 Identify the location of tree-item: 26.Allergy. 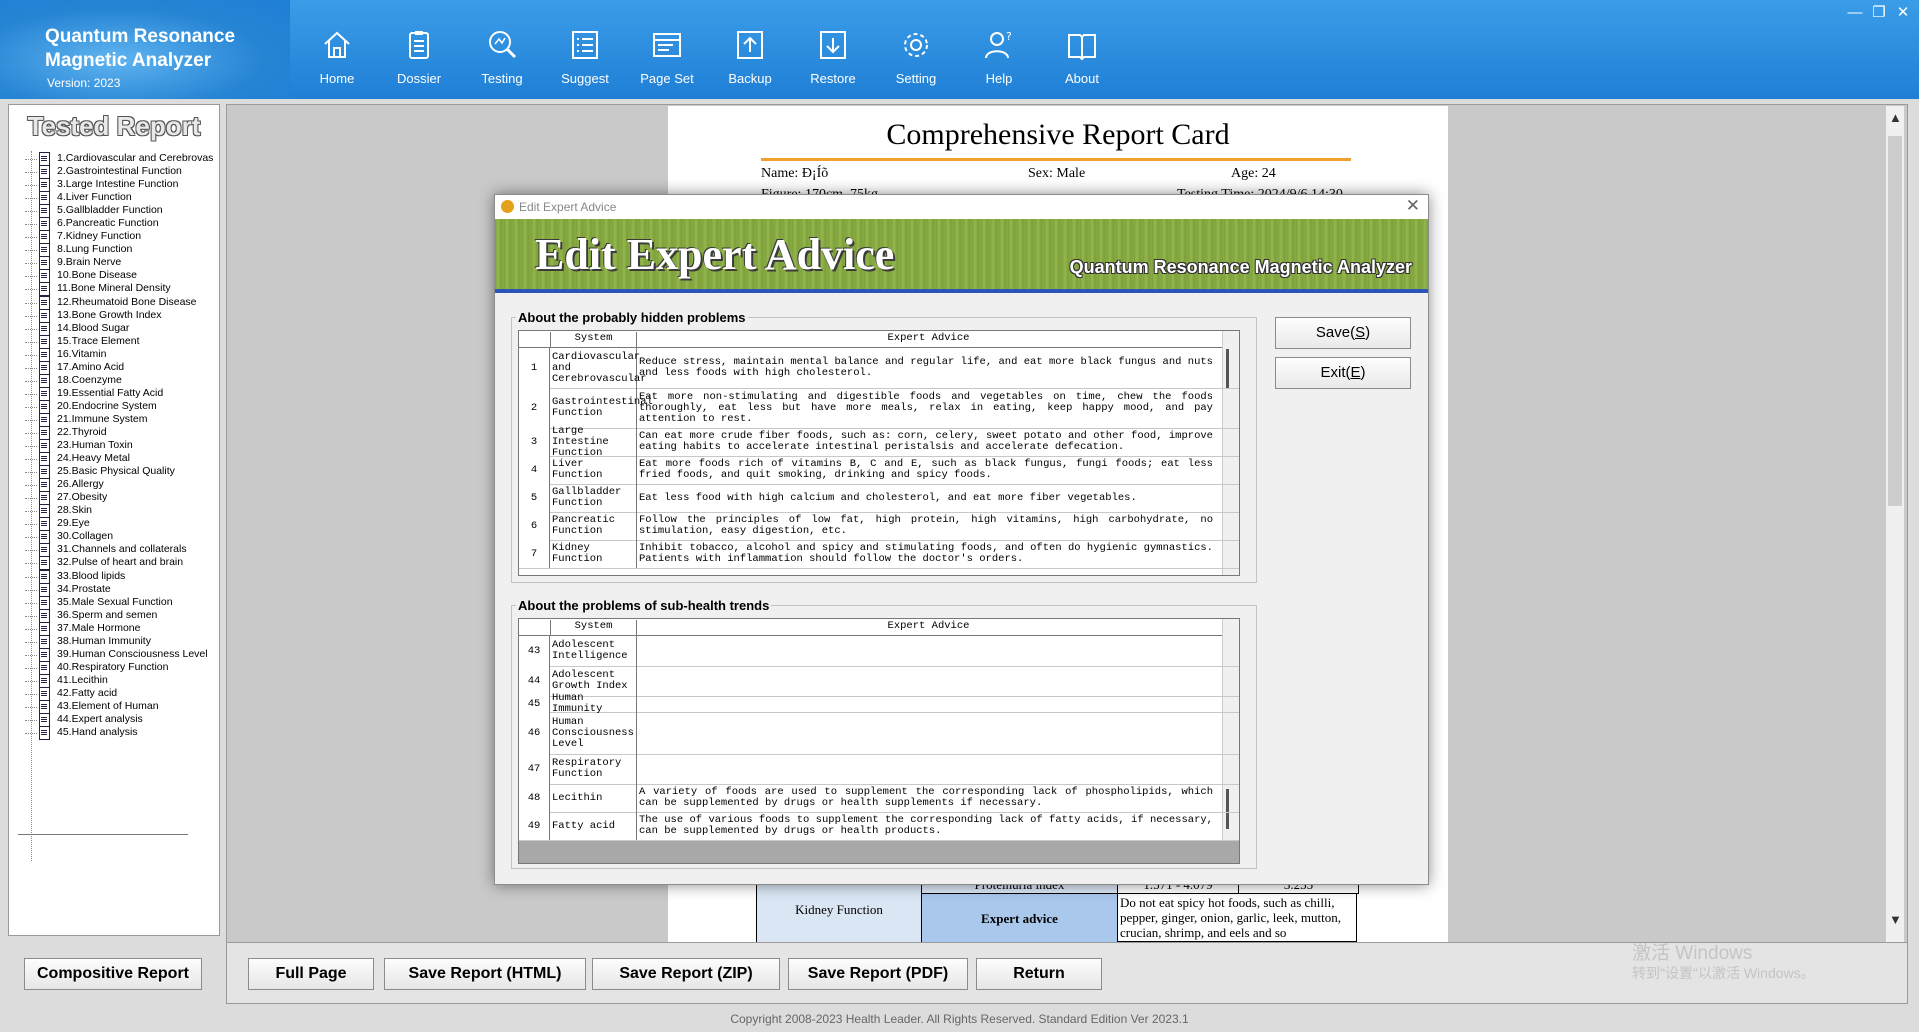
(117, 485).